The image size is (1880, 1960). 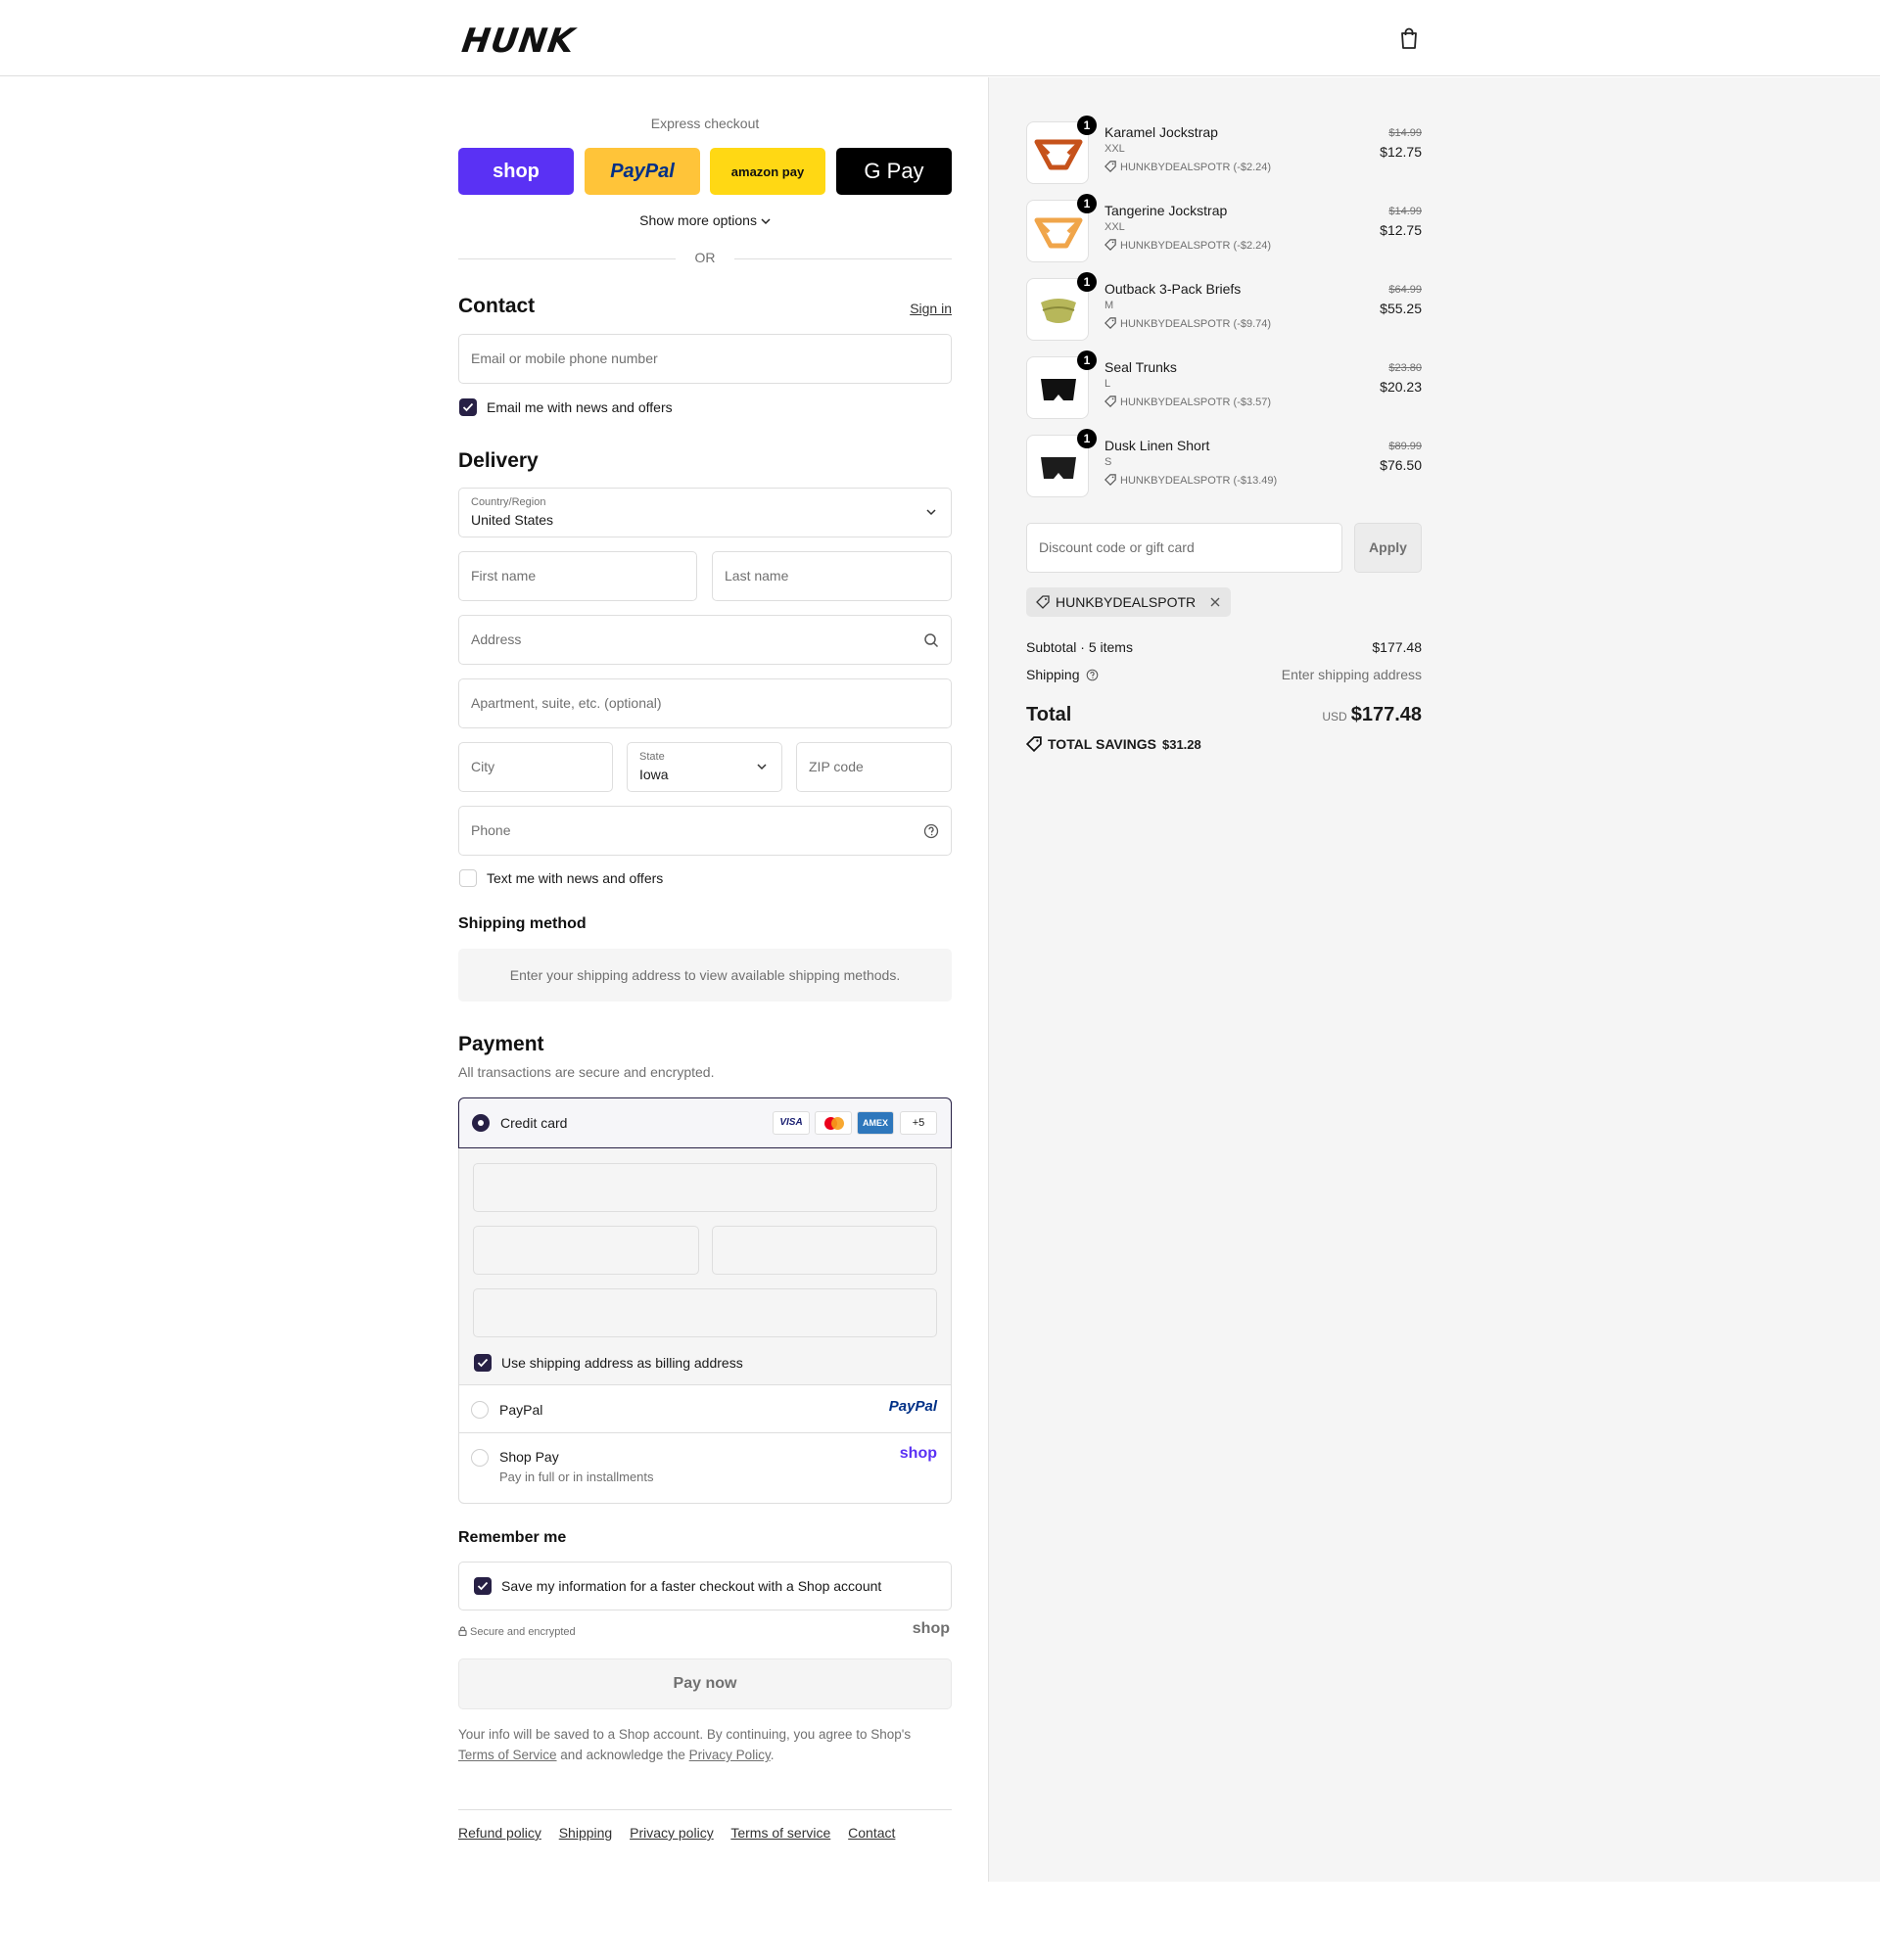 I want to click on checkmark-icon, so click(x=468, y=407).